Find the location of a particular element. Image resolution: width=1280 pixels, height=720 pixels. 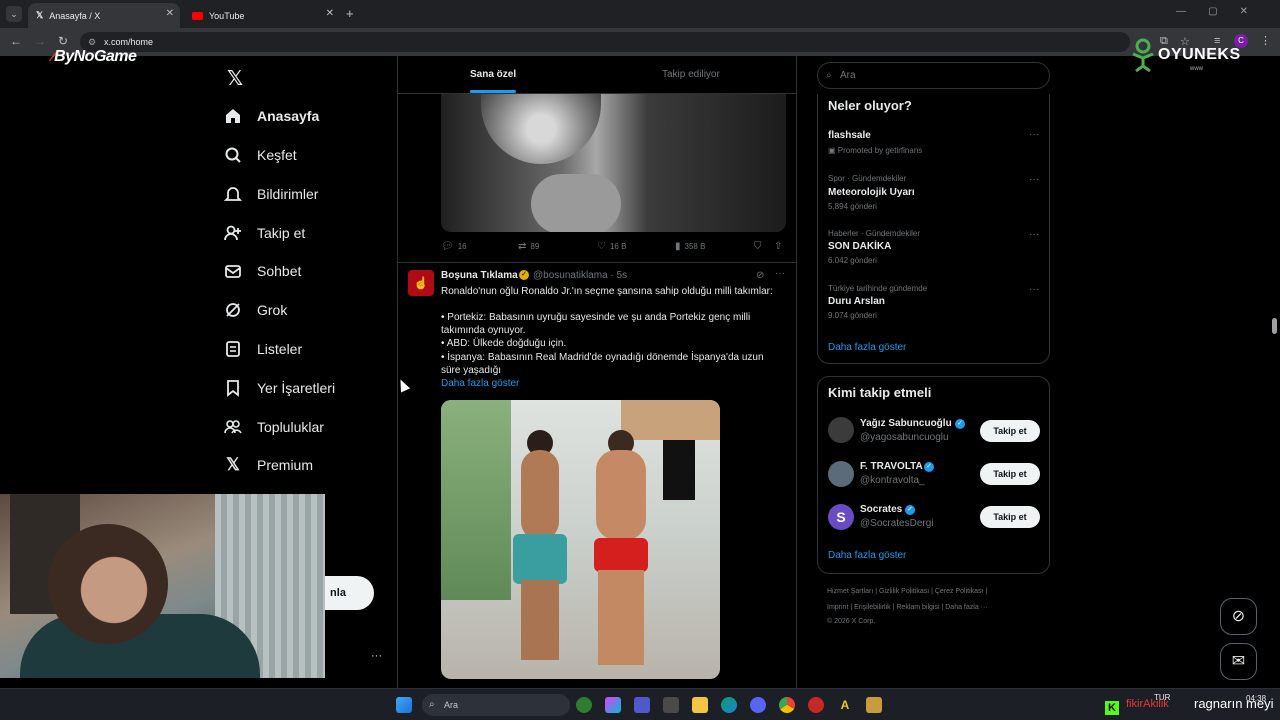

people-icon is located at coordinates (233, 427).